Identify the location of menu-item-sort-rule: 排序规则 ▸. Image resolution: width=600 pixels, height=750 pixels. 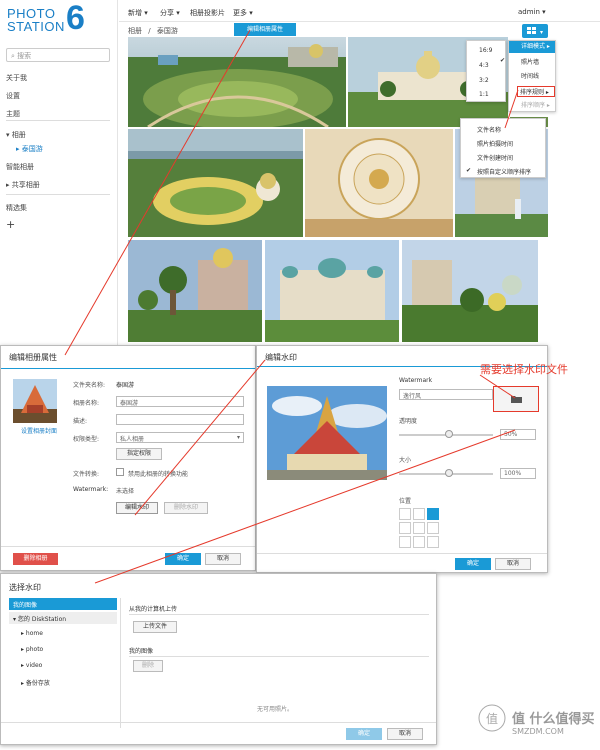
(536, 91).